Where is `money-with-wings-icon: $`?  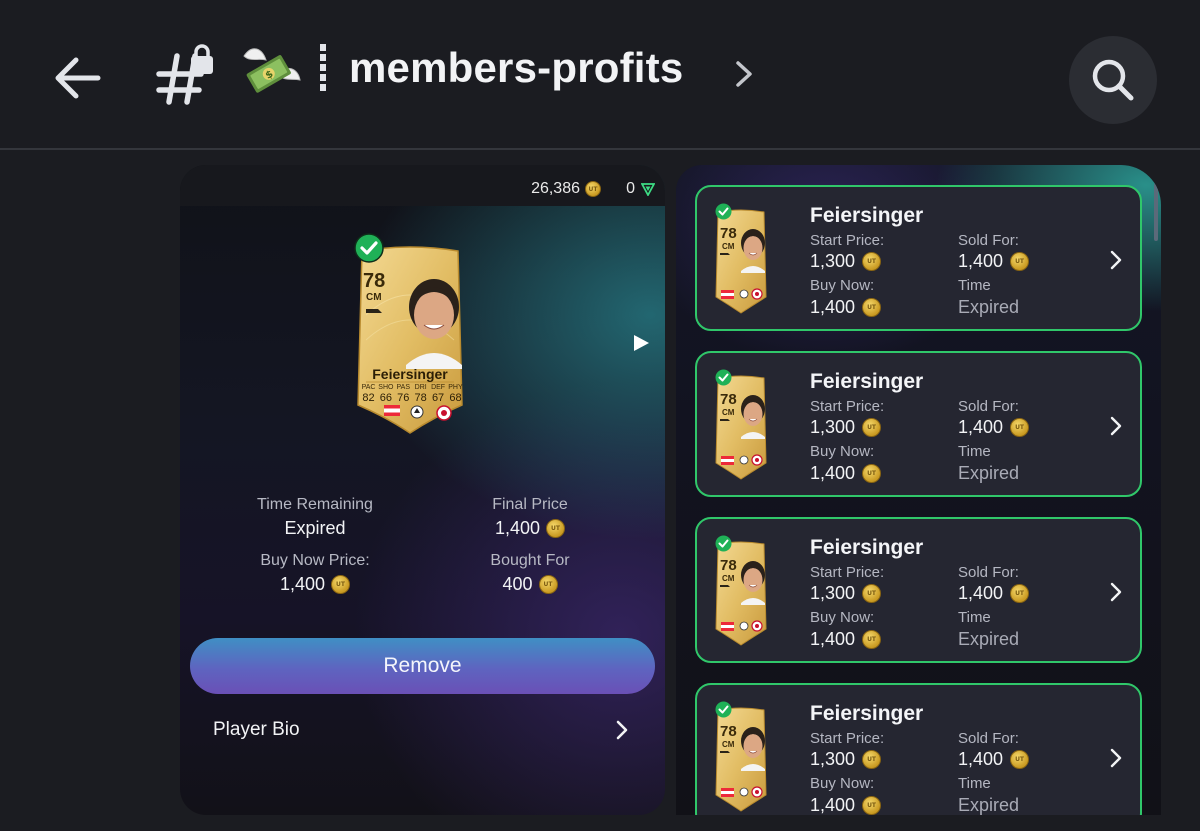 money-with-wings-icon: $ is located at coordinates (272, 70).